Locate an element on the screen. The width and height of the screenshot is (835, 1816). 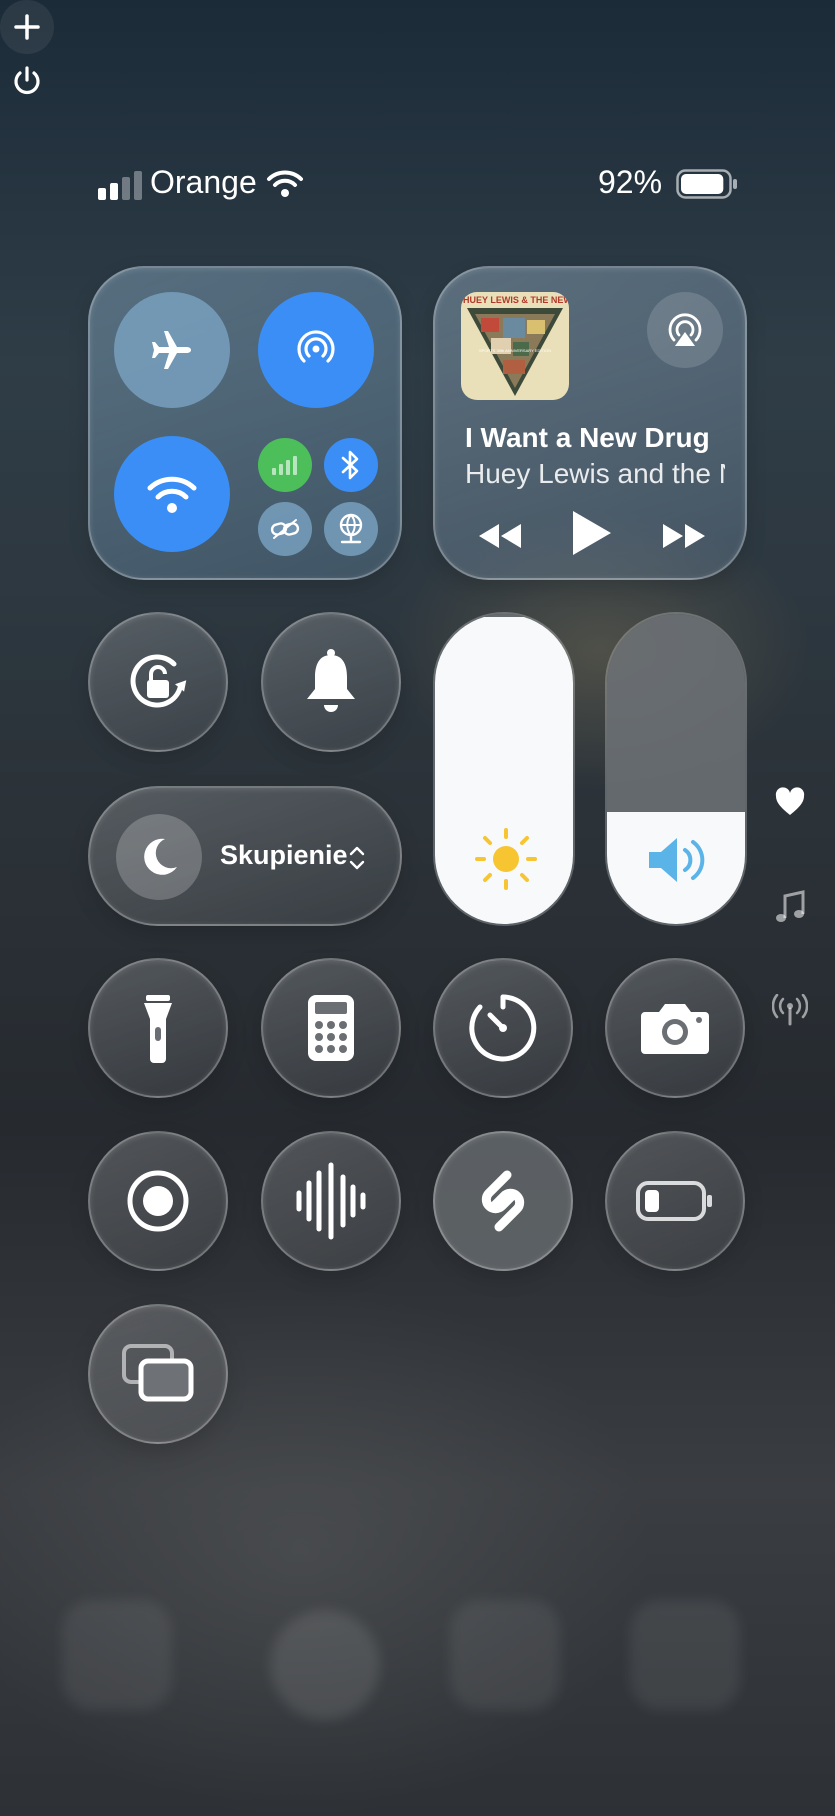
cellular-bars-icon is located at coordinates (284, 465).